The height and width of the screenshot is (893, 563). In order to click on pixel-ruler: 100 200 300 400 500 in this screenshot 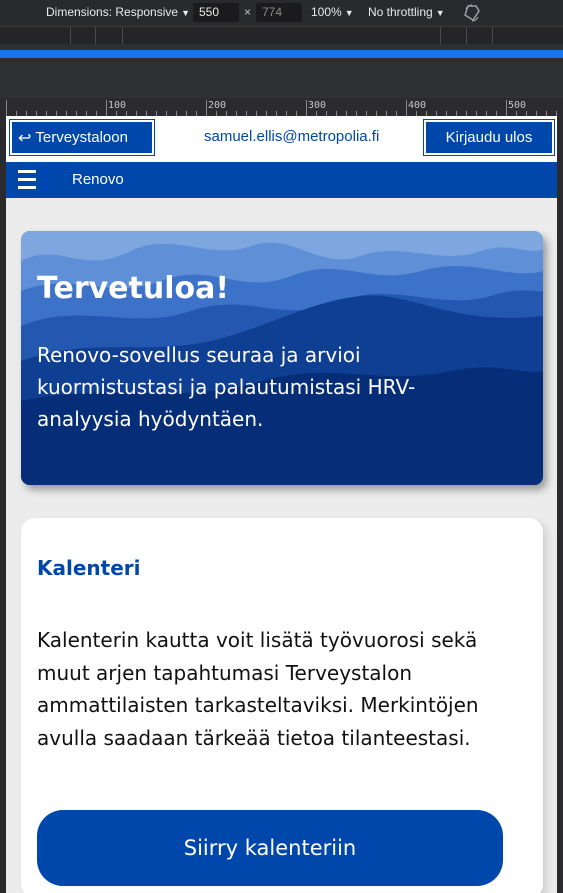, I will do `click(281, 107)`.